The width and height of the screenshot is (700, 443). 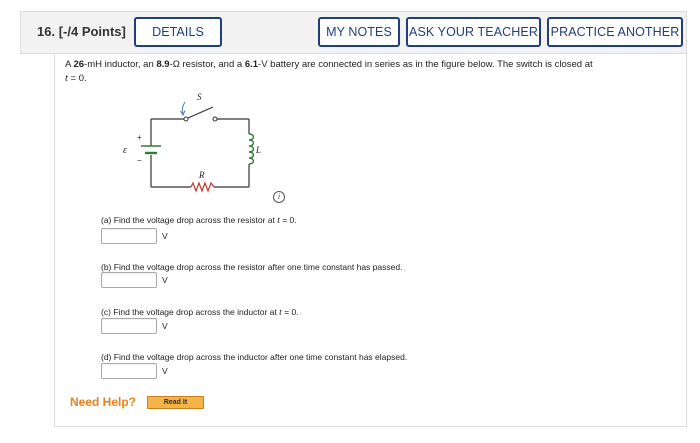 I want to click on part-a-answer-input, so click(x=129, y=236).